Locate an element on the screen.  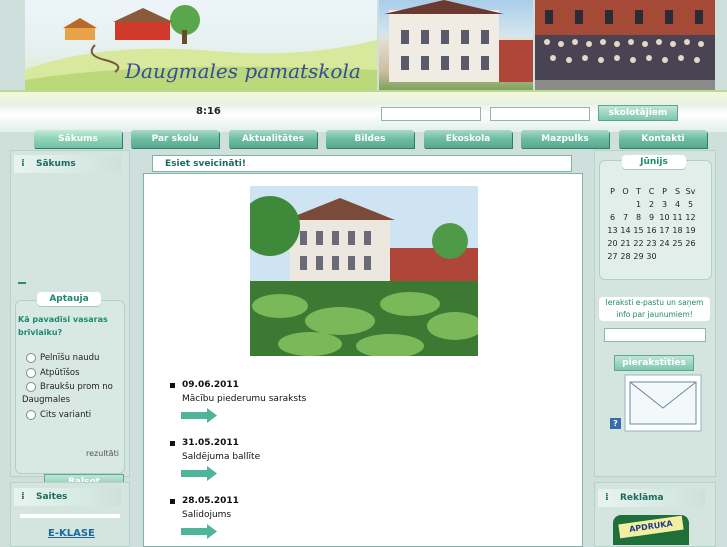
calendar-day: 4 is located at coordinates (677, 204).